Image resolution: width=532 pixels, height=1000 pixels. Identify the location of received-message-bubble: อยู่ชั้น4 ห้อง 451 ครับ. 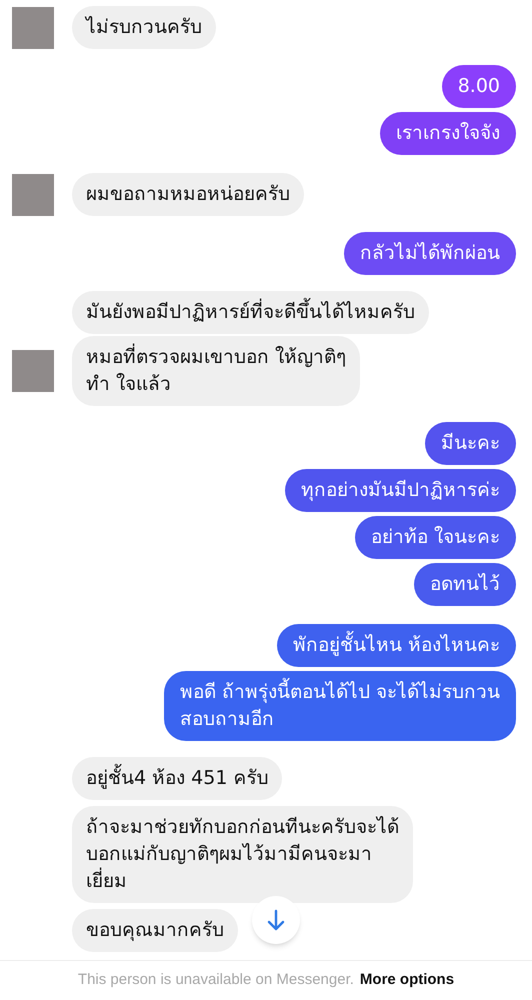
(177, 778).